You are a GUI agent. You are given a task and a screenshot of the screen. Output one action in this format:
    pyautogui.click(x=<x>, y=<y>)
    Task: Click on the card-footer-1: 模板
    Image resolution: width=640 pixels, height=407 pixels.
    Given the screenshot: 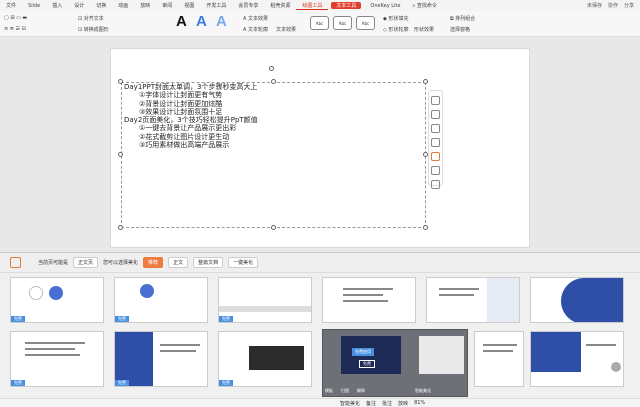 What is the action you would take?
    pyautogui.click(x=329, y=391)
    